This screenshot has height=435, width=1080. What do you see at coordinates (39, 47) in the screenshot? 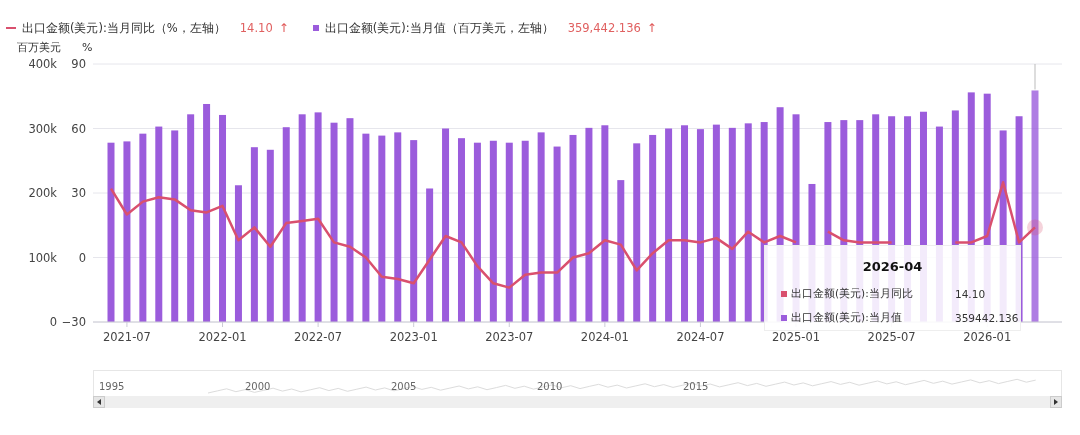
I see `axis-unit: 百万美元` at bounding box center [39, 47].